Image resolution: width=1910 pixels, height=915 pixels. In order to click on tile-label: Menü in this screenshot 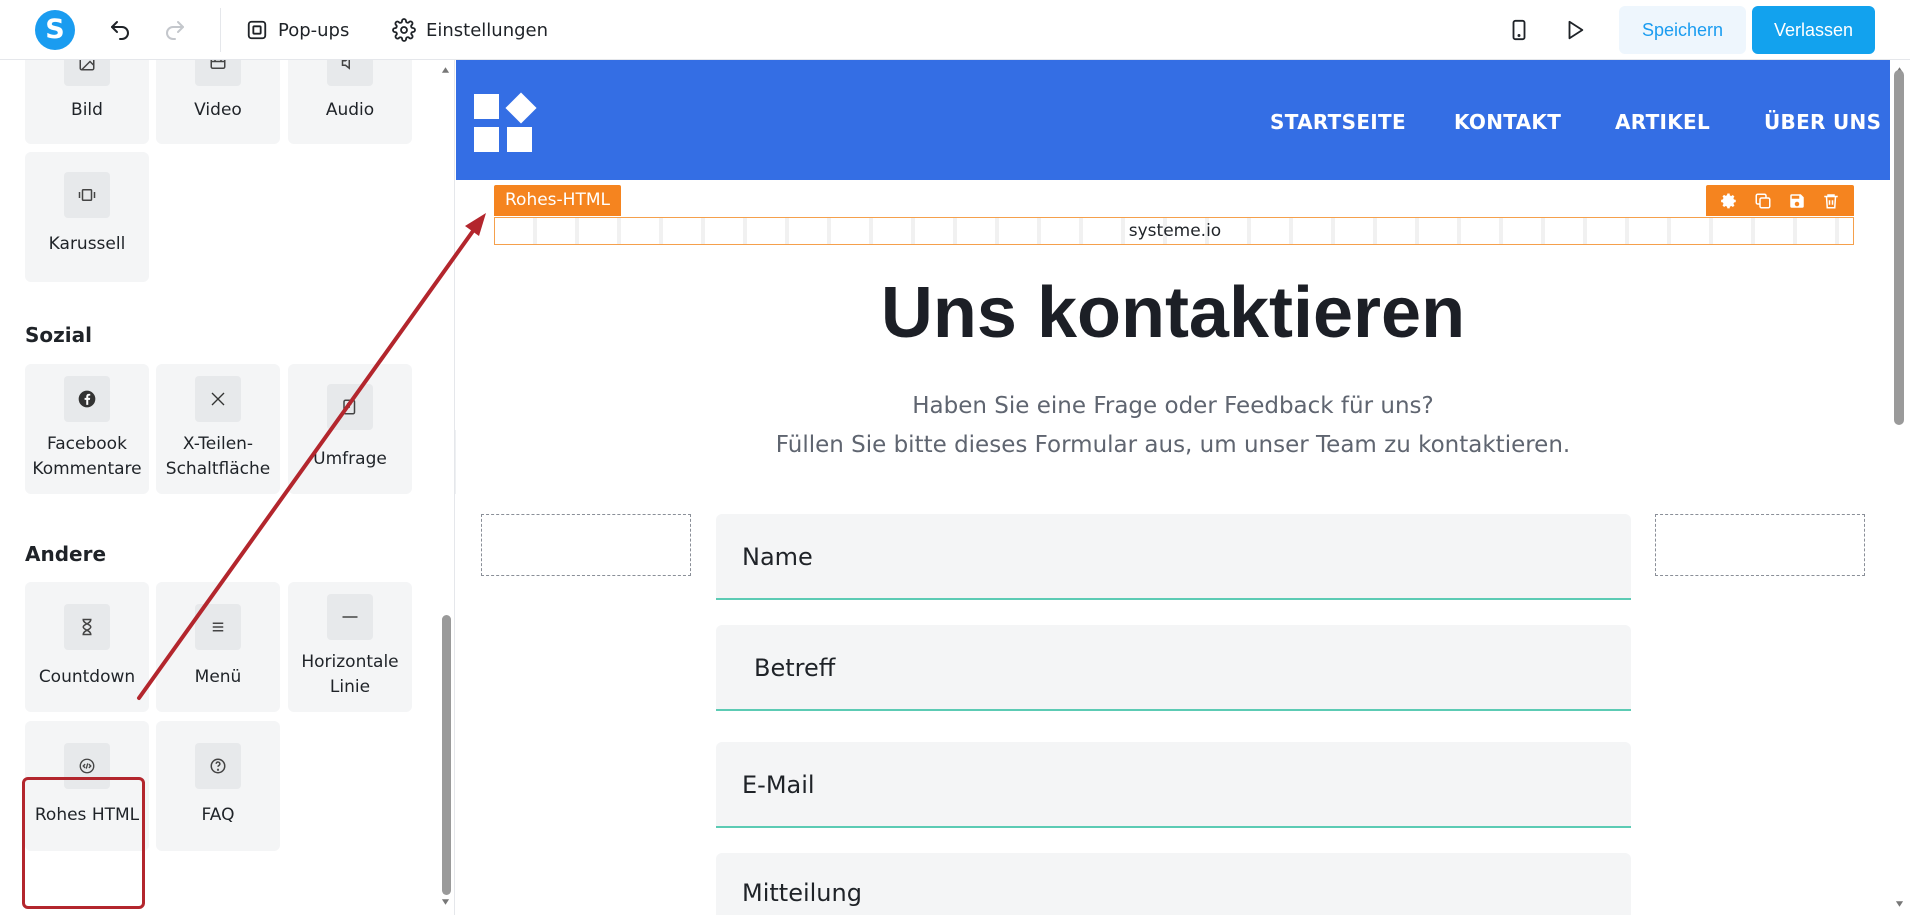, I will do `click(218, 677)`.